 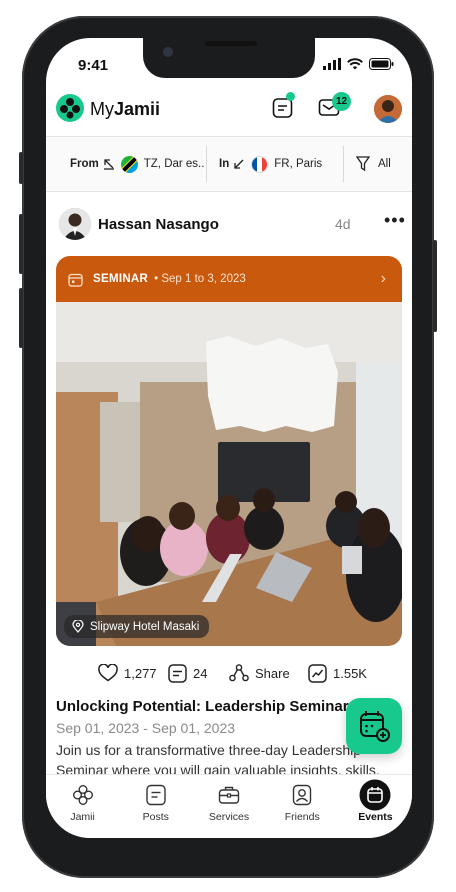 I want to click on event-dates: • Sep 1 to 3, 2023, so click(x=200, y=279).